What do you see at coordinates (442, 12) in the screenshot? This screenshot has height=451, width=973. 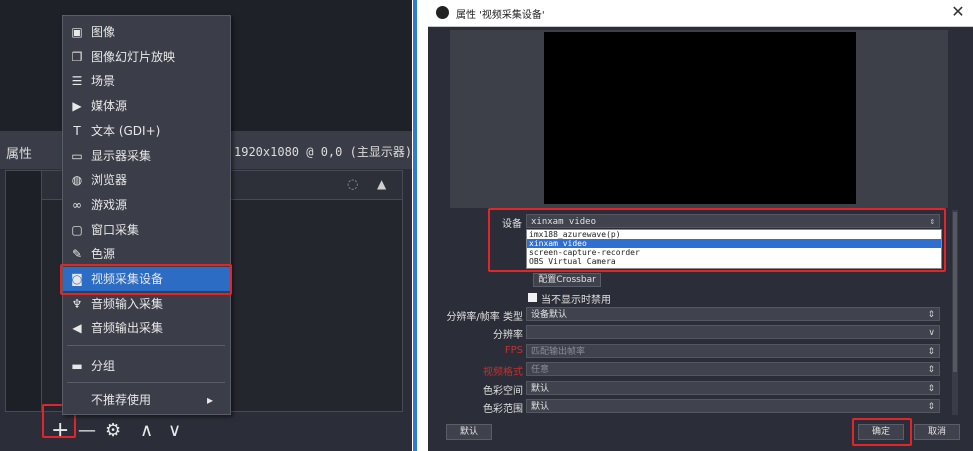 I see `obs-logo-icon` at bounding box center [442, 12].